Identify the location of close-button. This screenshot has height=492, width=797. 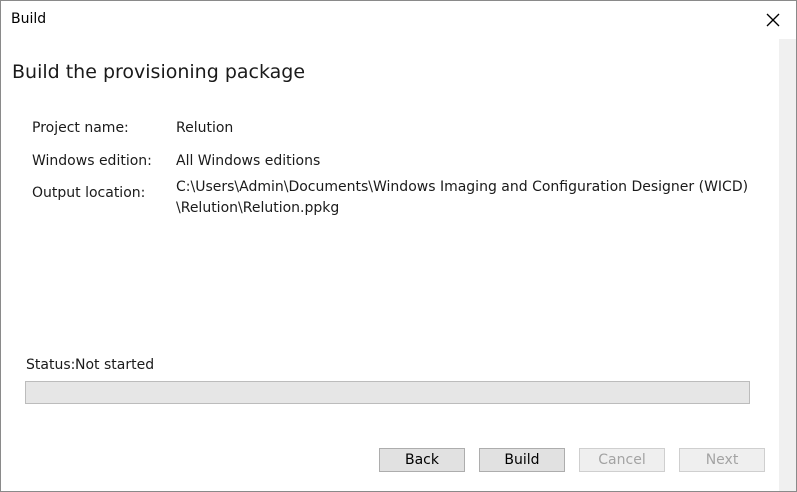
(773, 20).